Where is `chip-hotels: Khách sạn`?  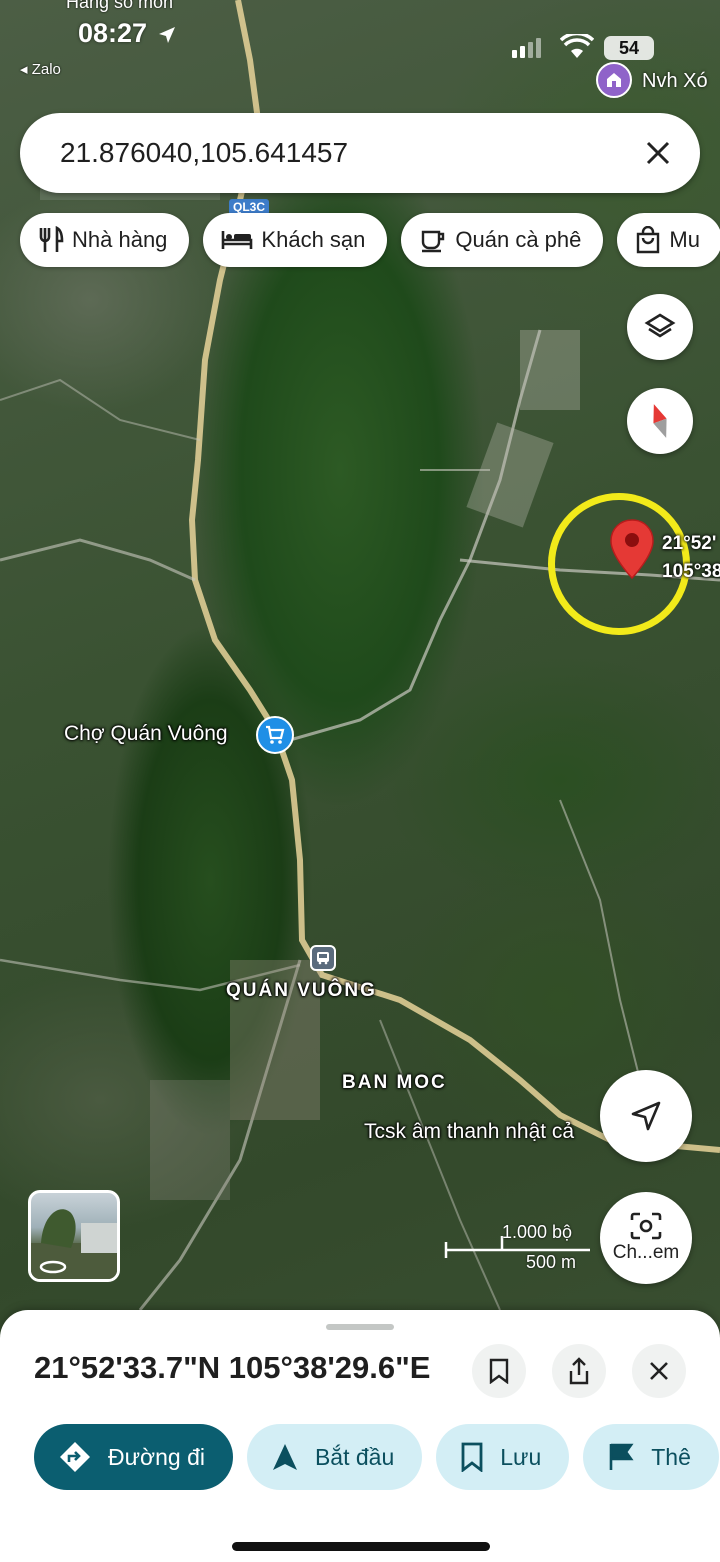 chip-hotels: Khách sạn is located at coordinates (295, 240).